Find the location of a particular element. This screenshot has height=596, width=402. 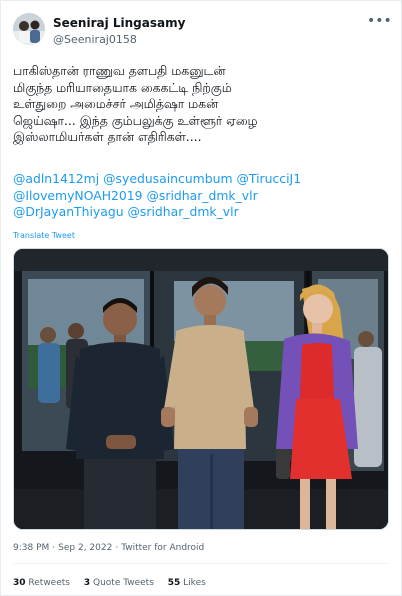

retweets-stat: 30 Retweets is located at coordinates (41, 583).